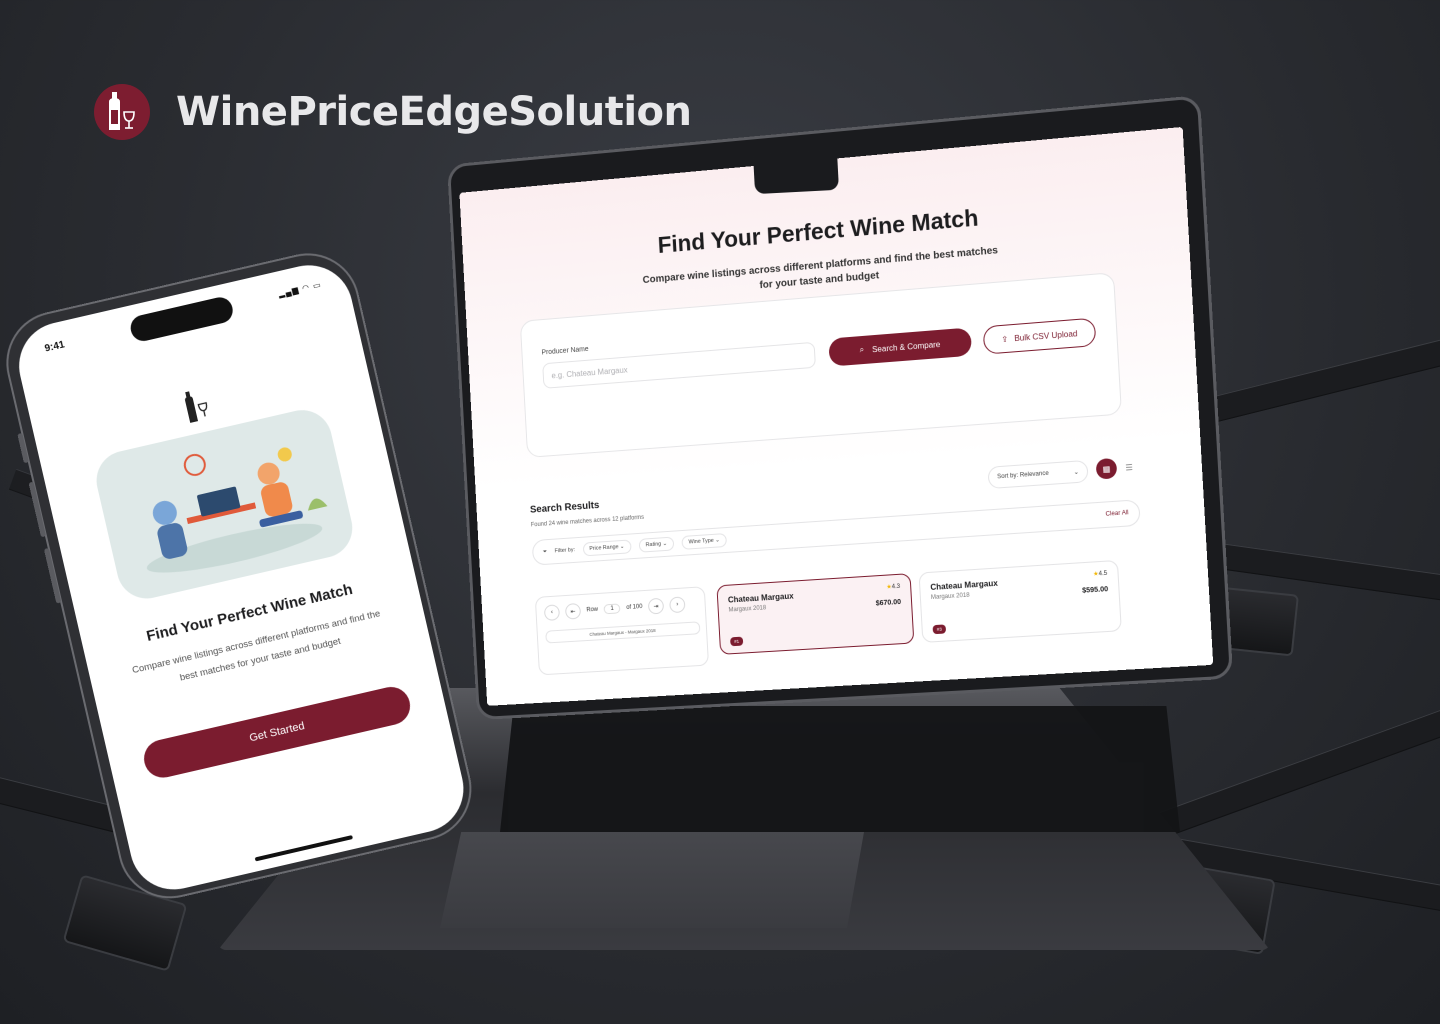  I want to click on brand-title: WinePriceEdgeSolution, so click(434, 112).